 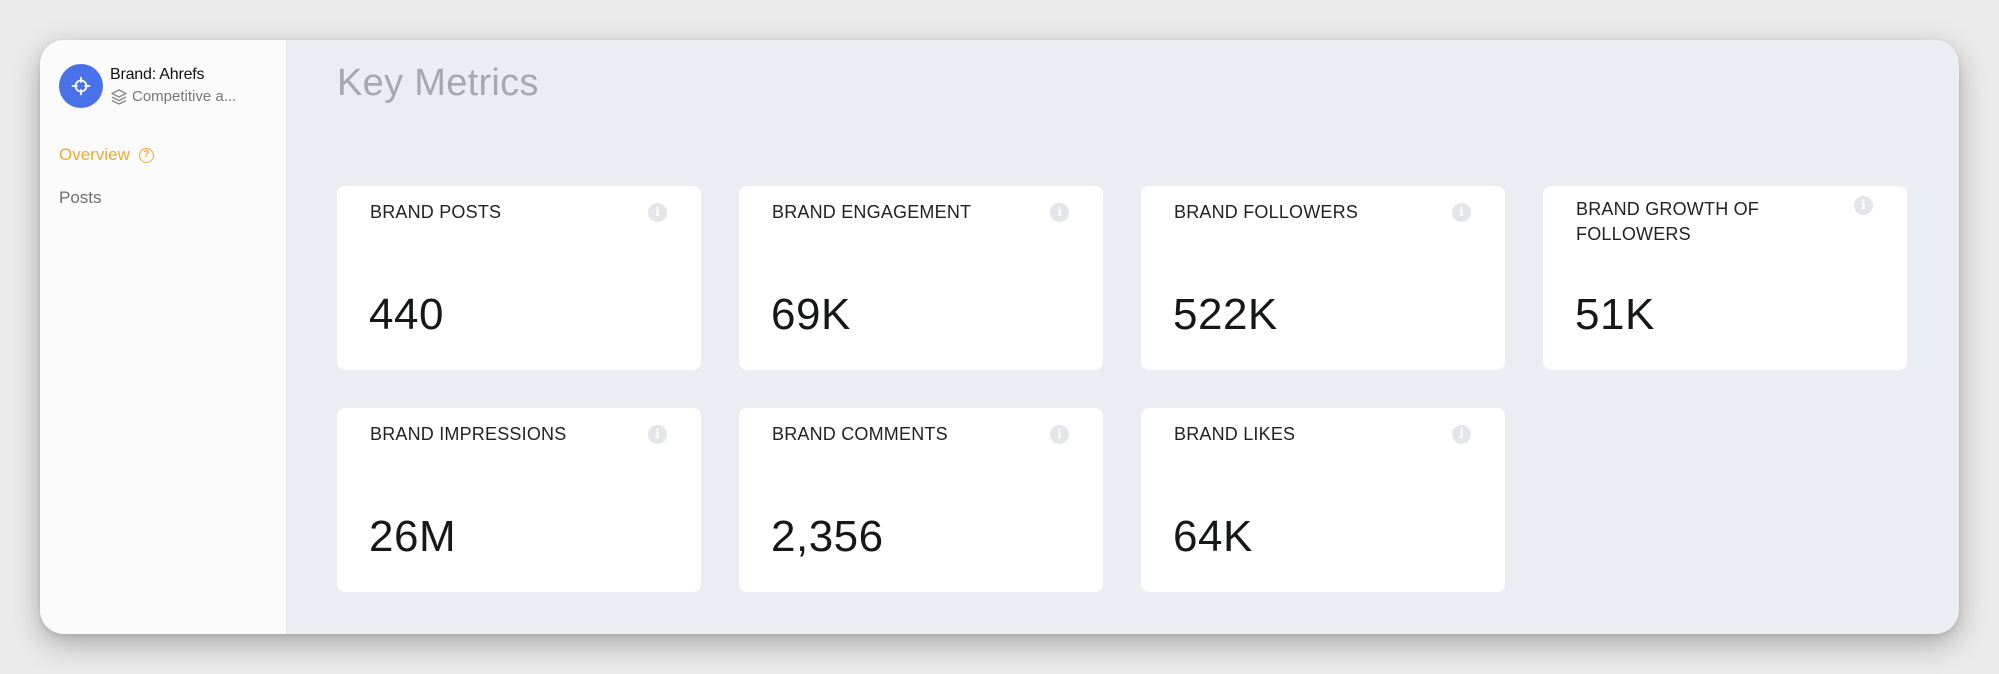 I want to click on sidebar-item-overview: Overview ?, so click(x=106, y=155).